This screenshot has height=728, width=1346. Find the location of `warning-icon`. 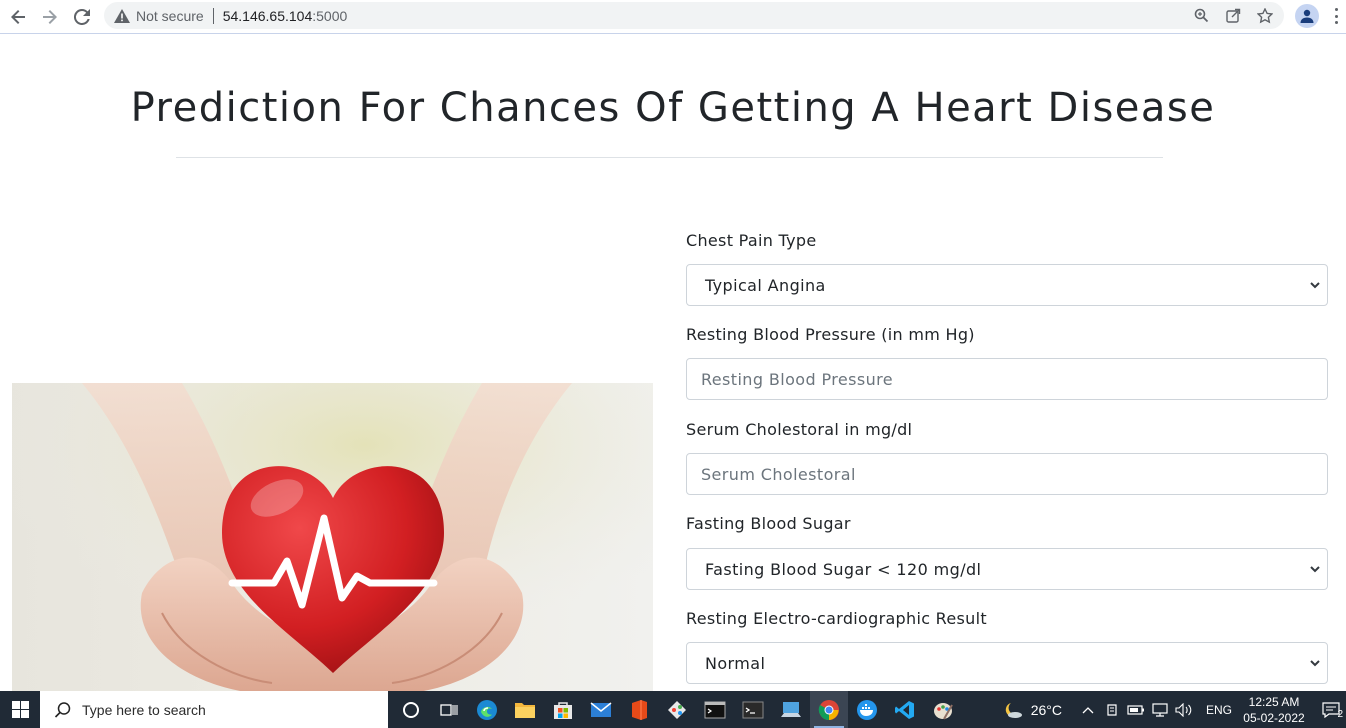

warning-icon is located at coordinates (122, 16).